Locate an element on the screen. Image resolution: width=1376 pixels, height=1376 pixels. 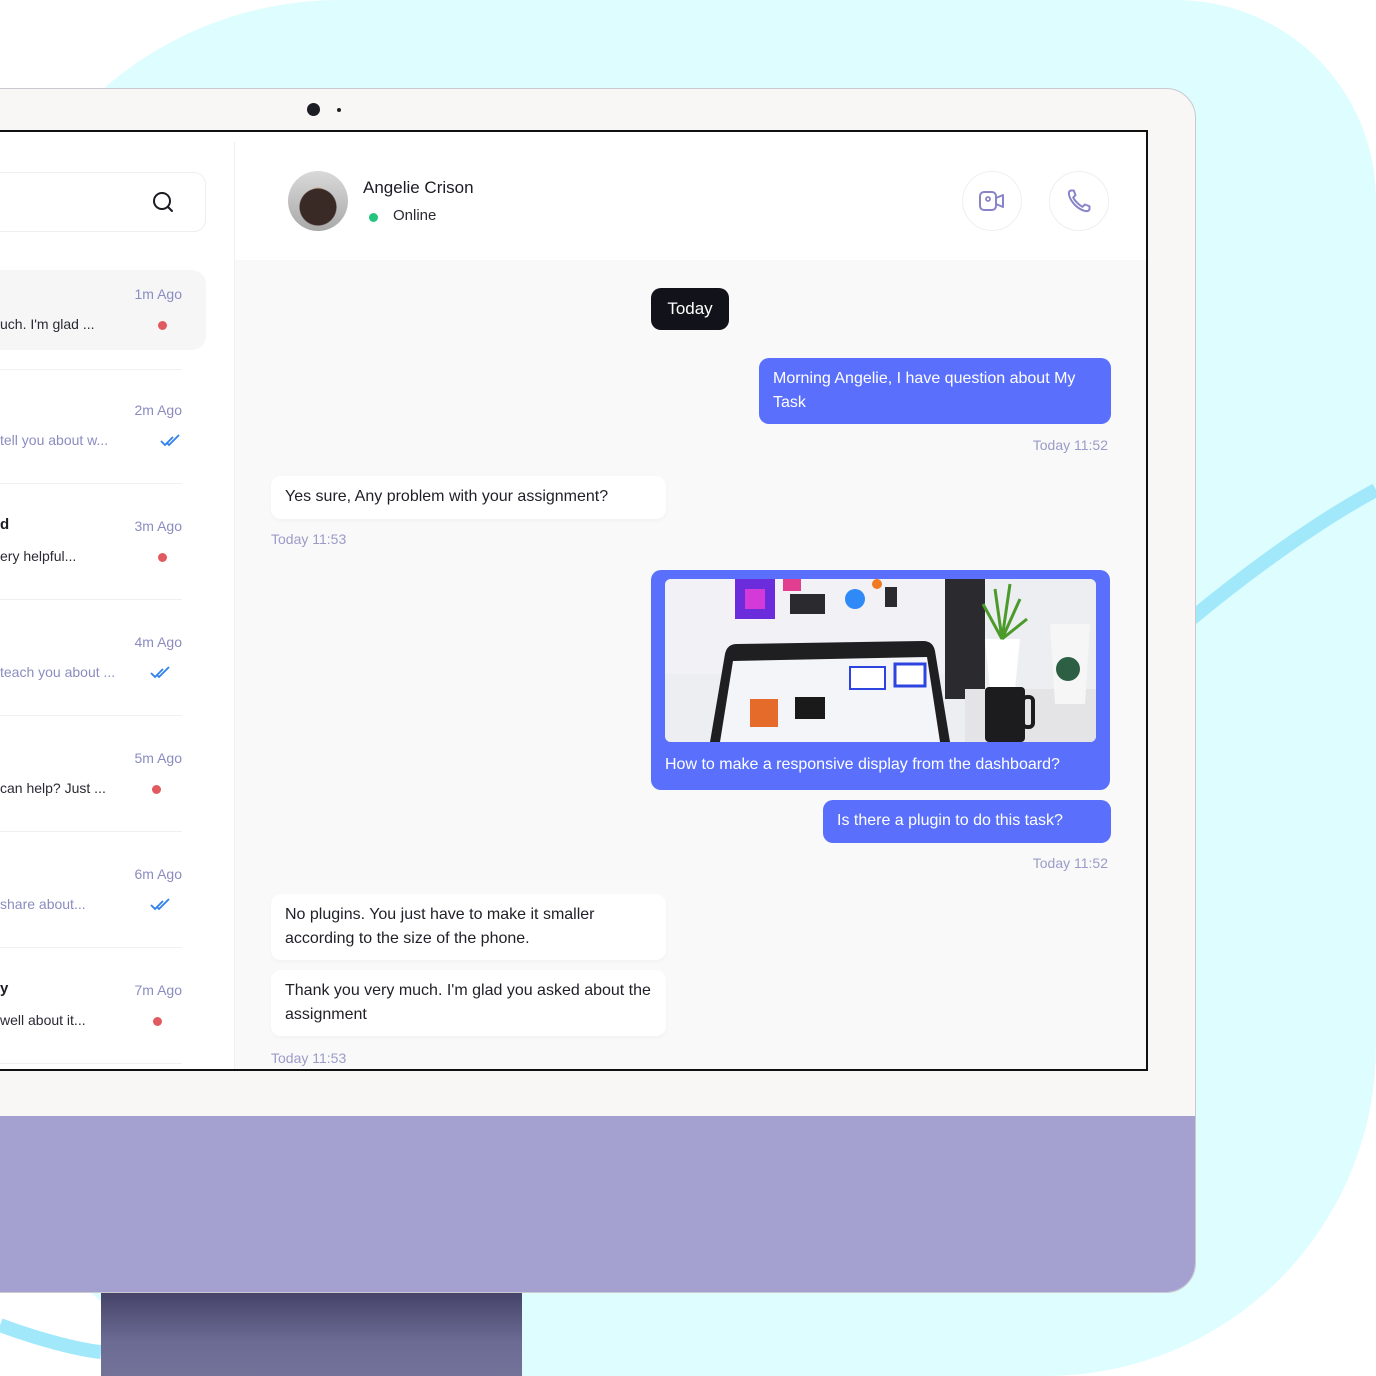
chat-time: 5m Ago is located at coordinates (158, 758).